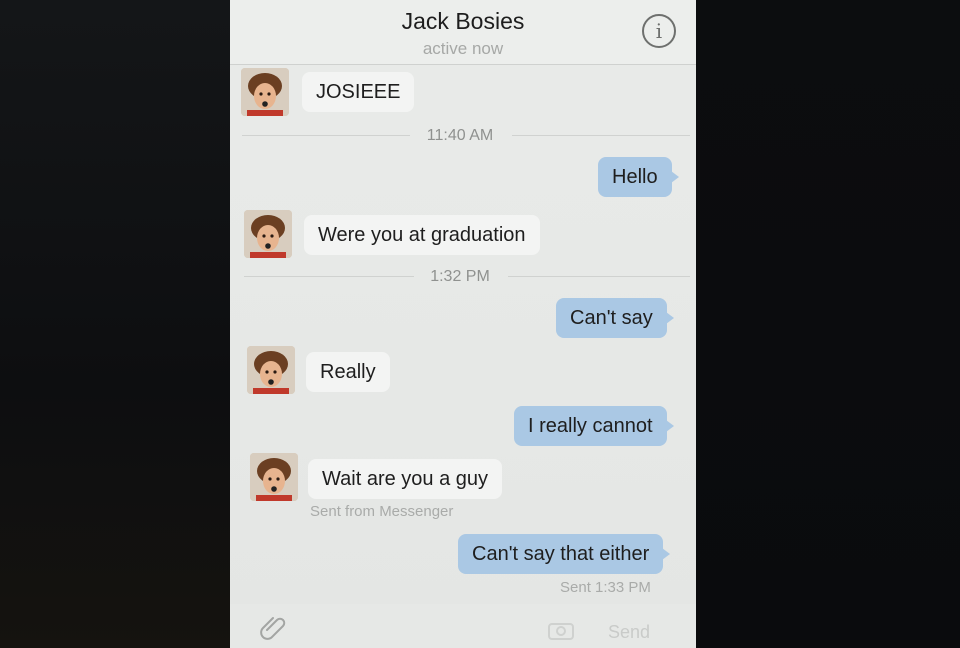 This screenshot has width=960, height=648. Describe the element at coordinates (358, 92) in the screenshot. I see `message-incoming: JOSIEEE` at that location.